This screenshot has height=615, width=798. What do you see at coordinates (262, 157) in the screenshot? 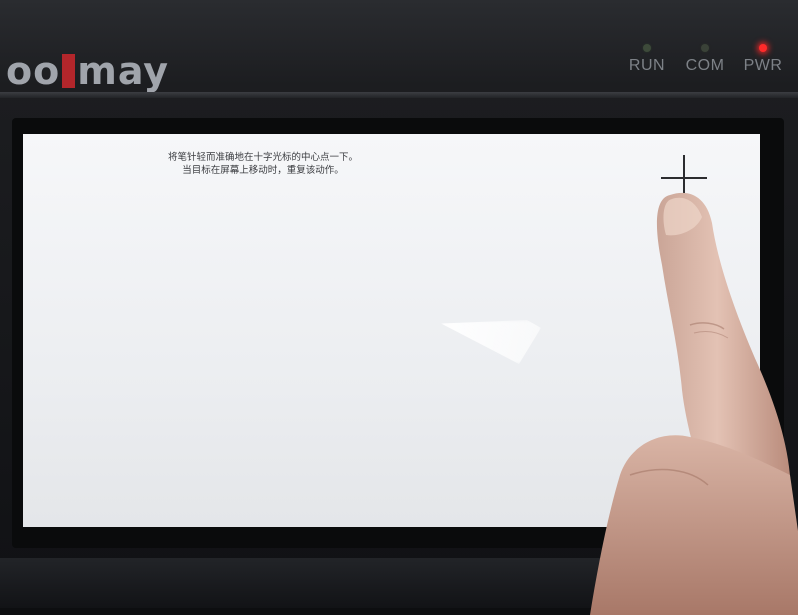
I see `instruction-line-1: 将笔针轻而准确地在十字光标的中心点一下。` at bounding box center [262, 157].